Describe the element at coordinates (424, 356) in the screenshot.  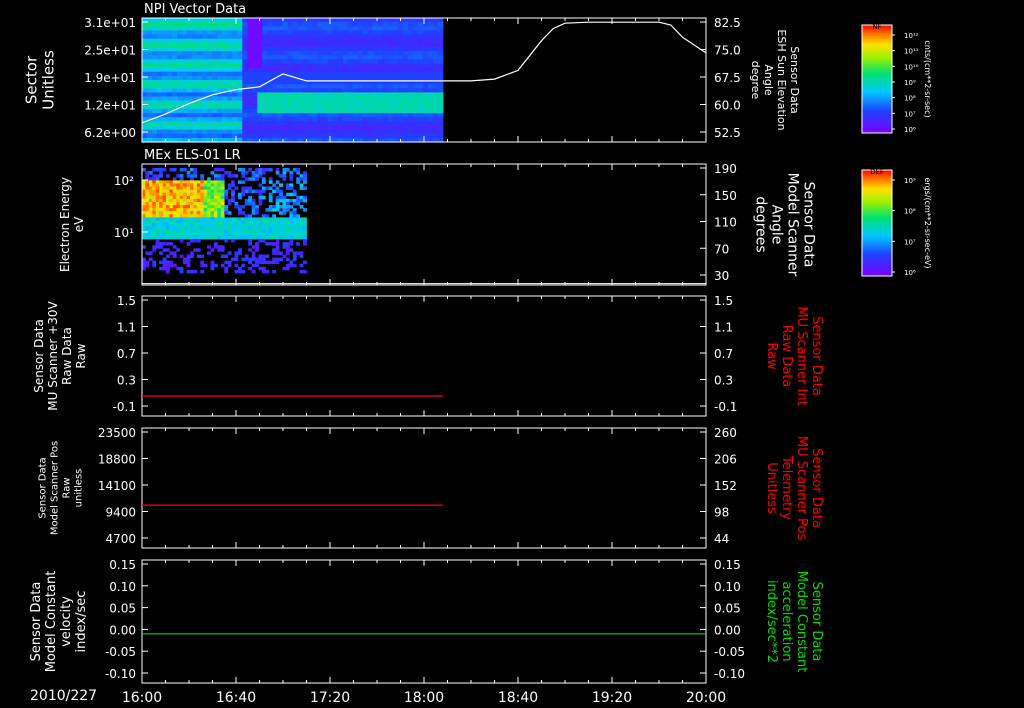
I see `panel-frame` at that location.